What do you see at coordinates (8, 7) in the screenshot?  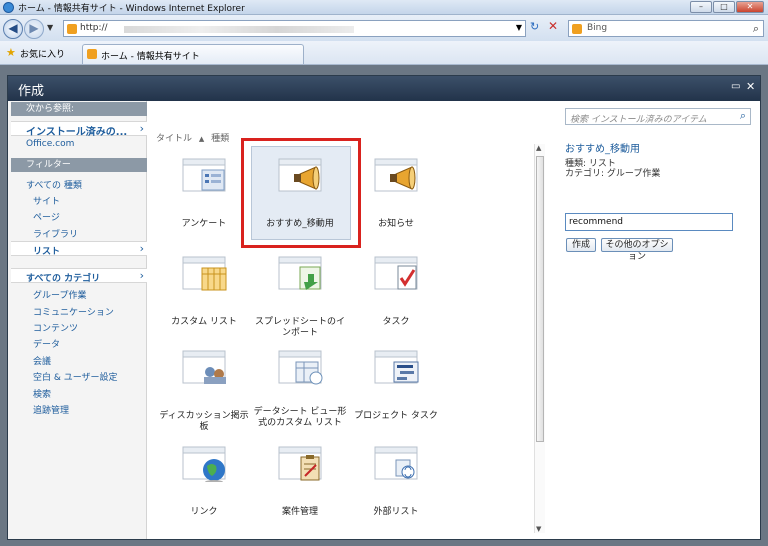 I see `ie-logo-icon` at bounding box center [8, 7].